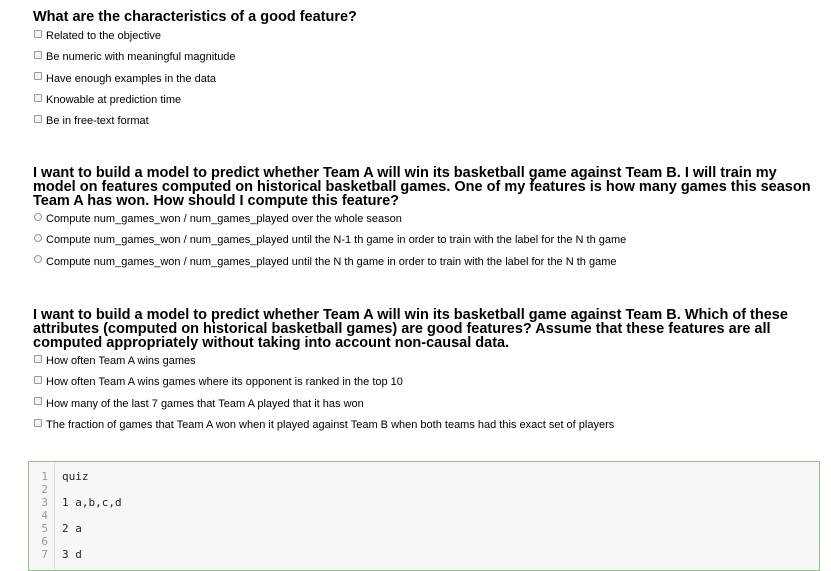  I want to click on line-number: 3, so click(44, 502).